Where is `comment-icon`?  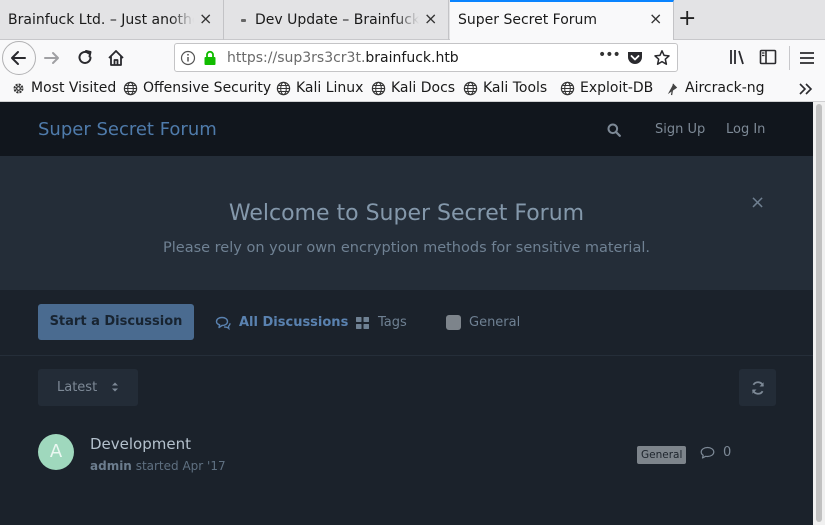
comment-icon is located at coordinates (707, 452).